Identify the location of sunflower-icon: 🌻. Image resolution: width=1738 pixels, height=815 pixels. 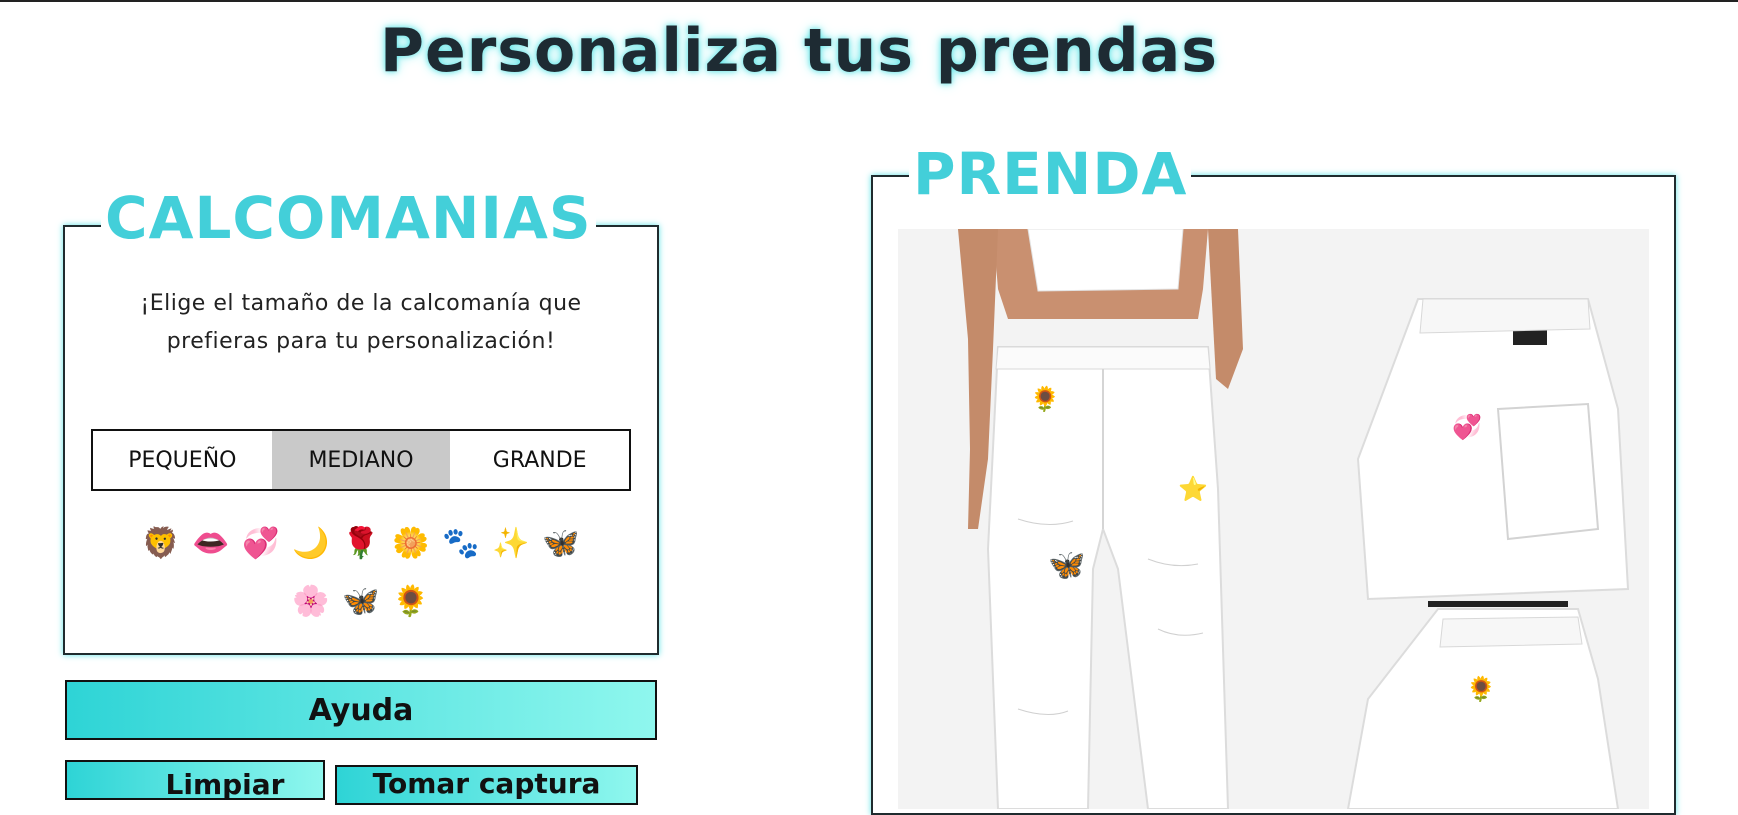
(411, 602).